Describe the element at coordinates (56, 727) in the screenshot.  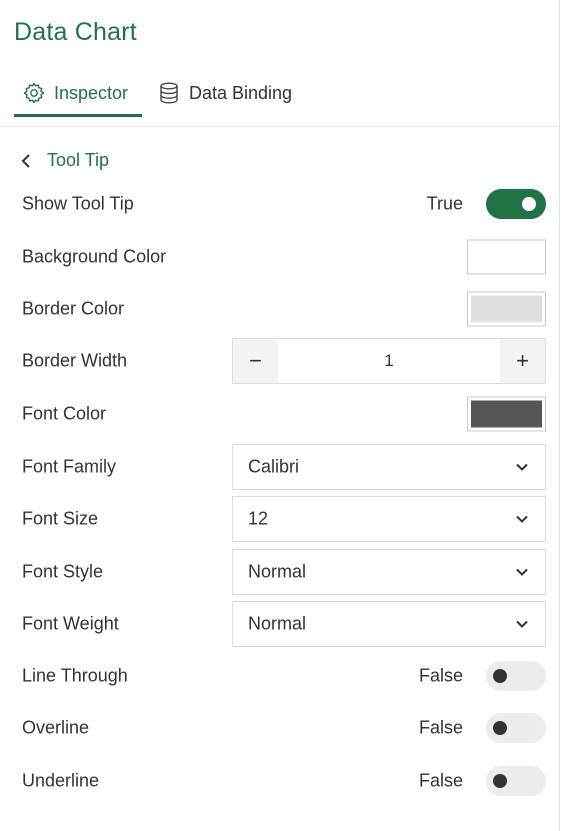
I see `overline-label: Overline` at that location.